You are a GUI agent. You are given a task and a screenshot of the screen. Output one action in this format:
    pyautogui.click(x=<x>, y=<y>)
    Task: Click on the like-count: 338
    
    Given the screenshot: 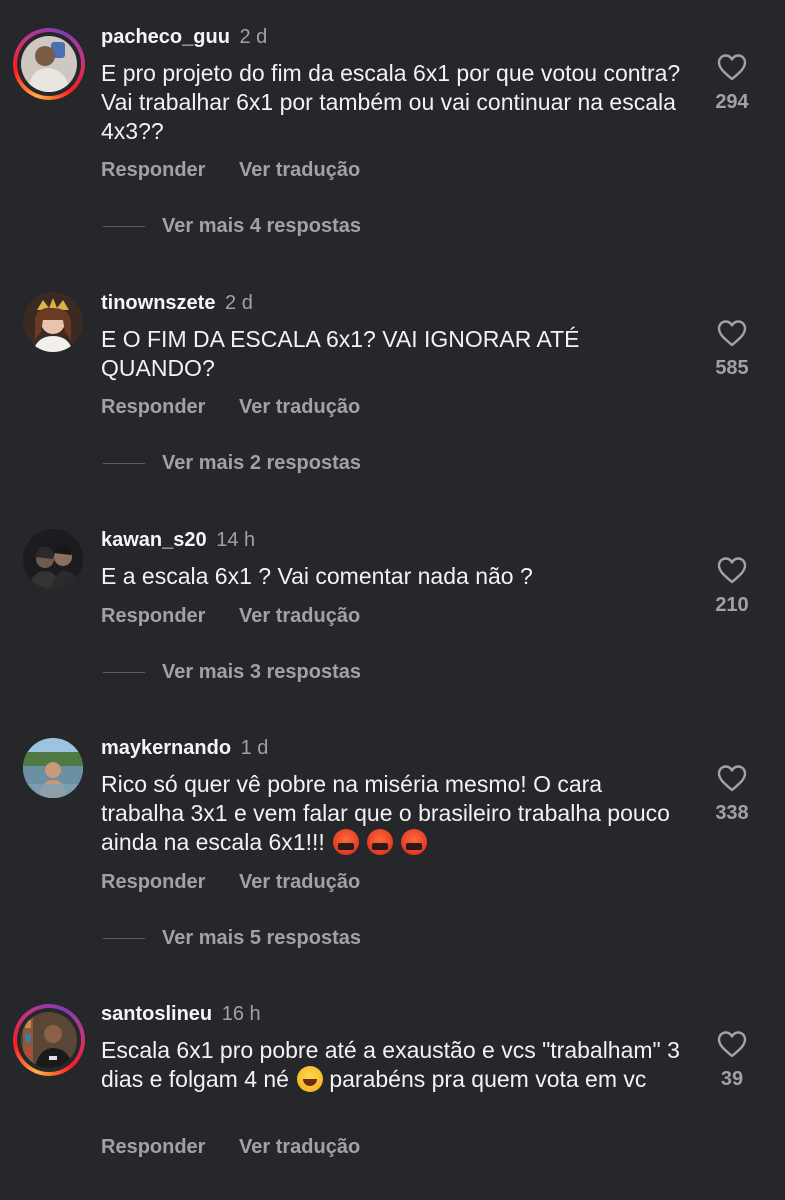 What is the action you would take?
    pyautogui.click(x=732, y=813)
    